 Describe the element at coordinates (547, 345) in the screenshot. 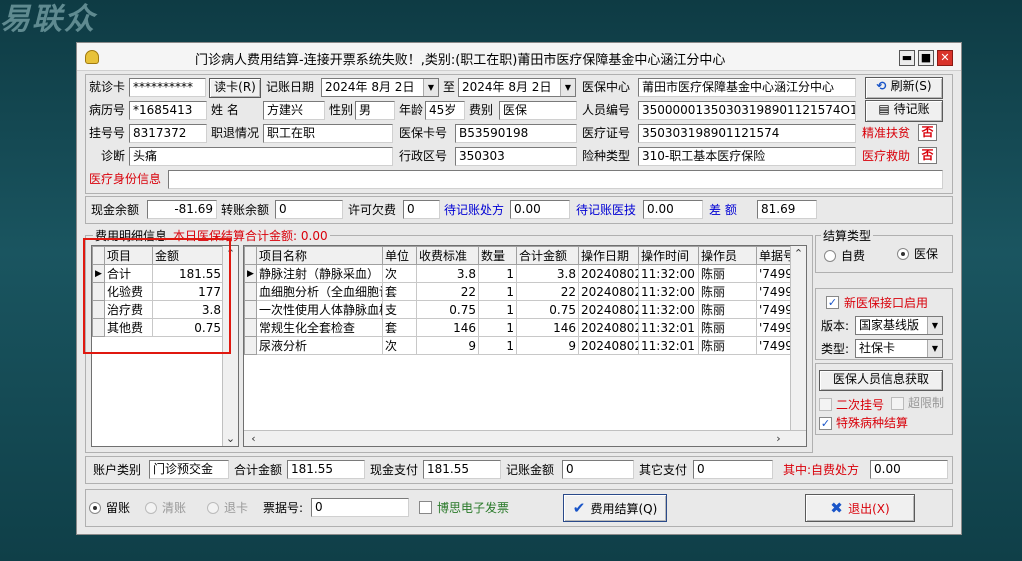

I see `total-cell: 9` at that location.